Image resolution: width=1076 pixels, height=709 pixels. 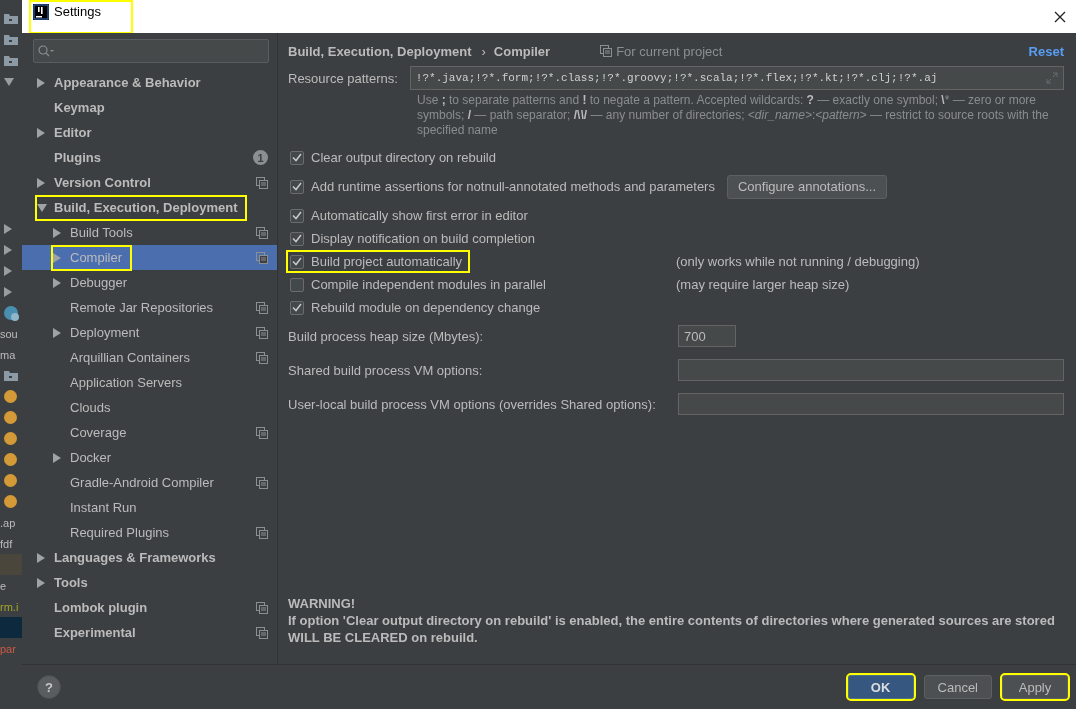 I want to click on field-label: User-local build process VM options (overrides Shared options):, so click(x=472, y=404).